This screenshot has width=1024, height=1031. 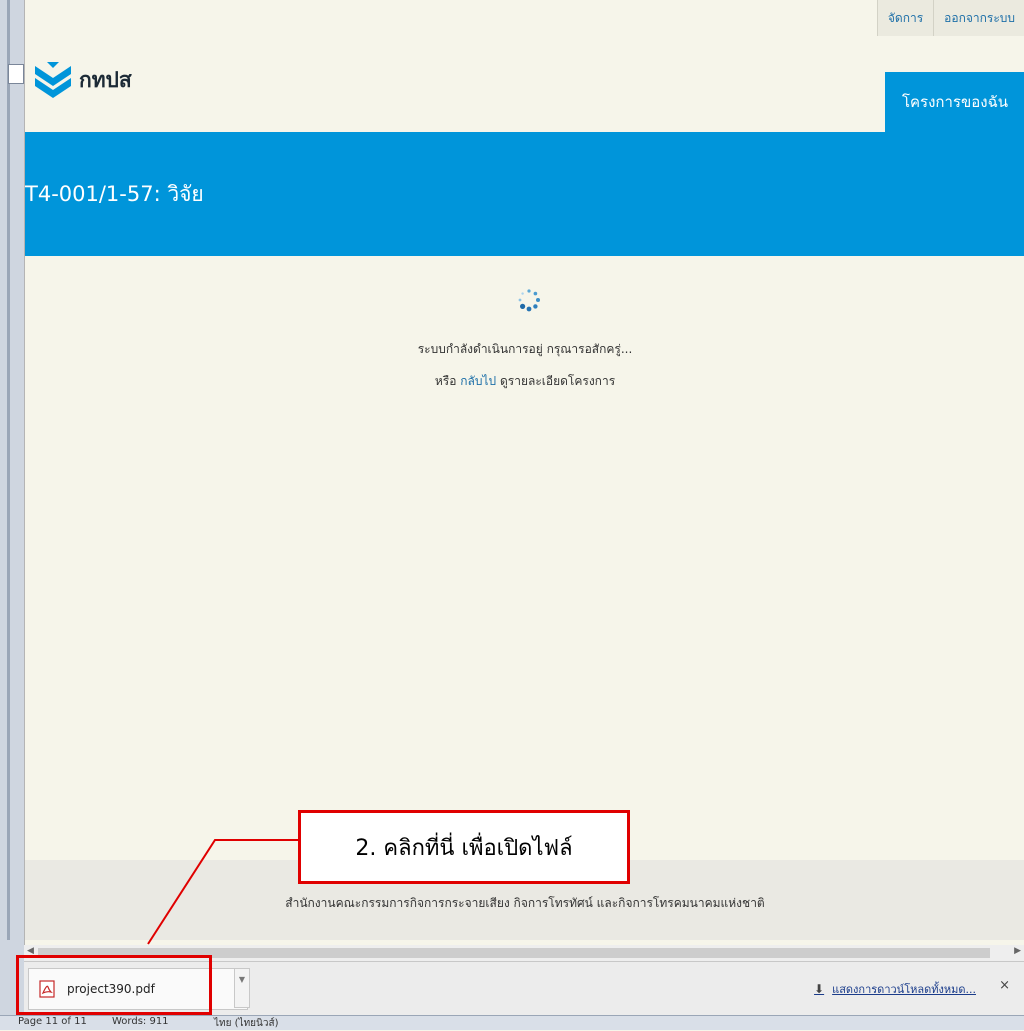 I want to click on logout-link: ออกจากระบบ, so click(x=978, y=18).